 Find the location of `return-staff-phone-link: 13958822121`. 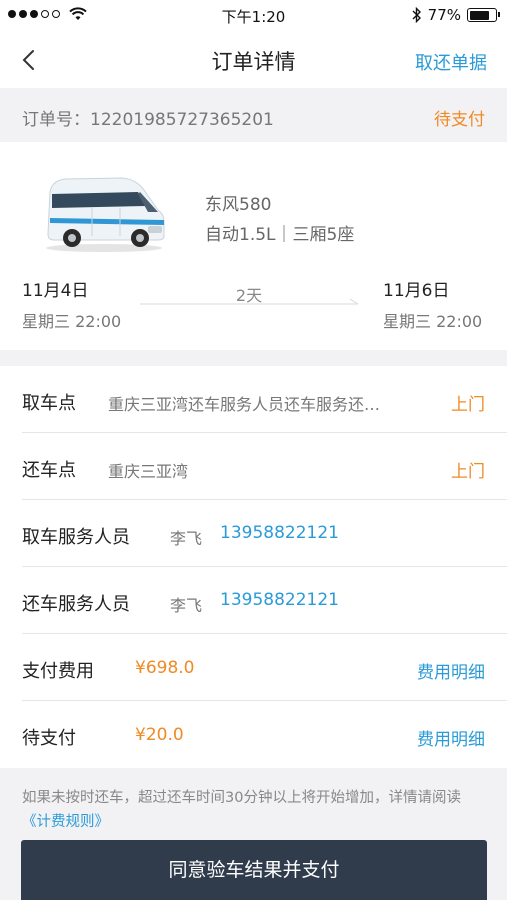

return-staff-phone-link: 13958822121 is located at coordinates (279, 600).